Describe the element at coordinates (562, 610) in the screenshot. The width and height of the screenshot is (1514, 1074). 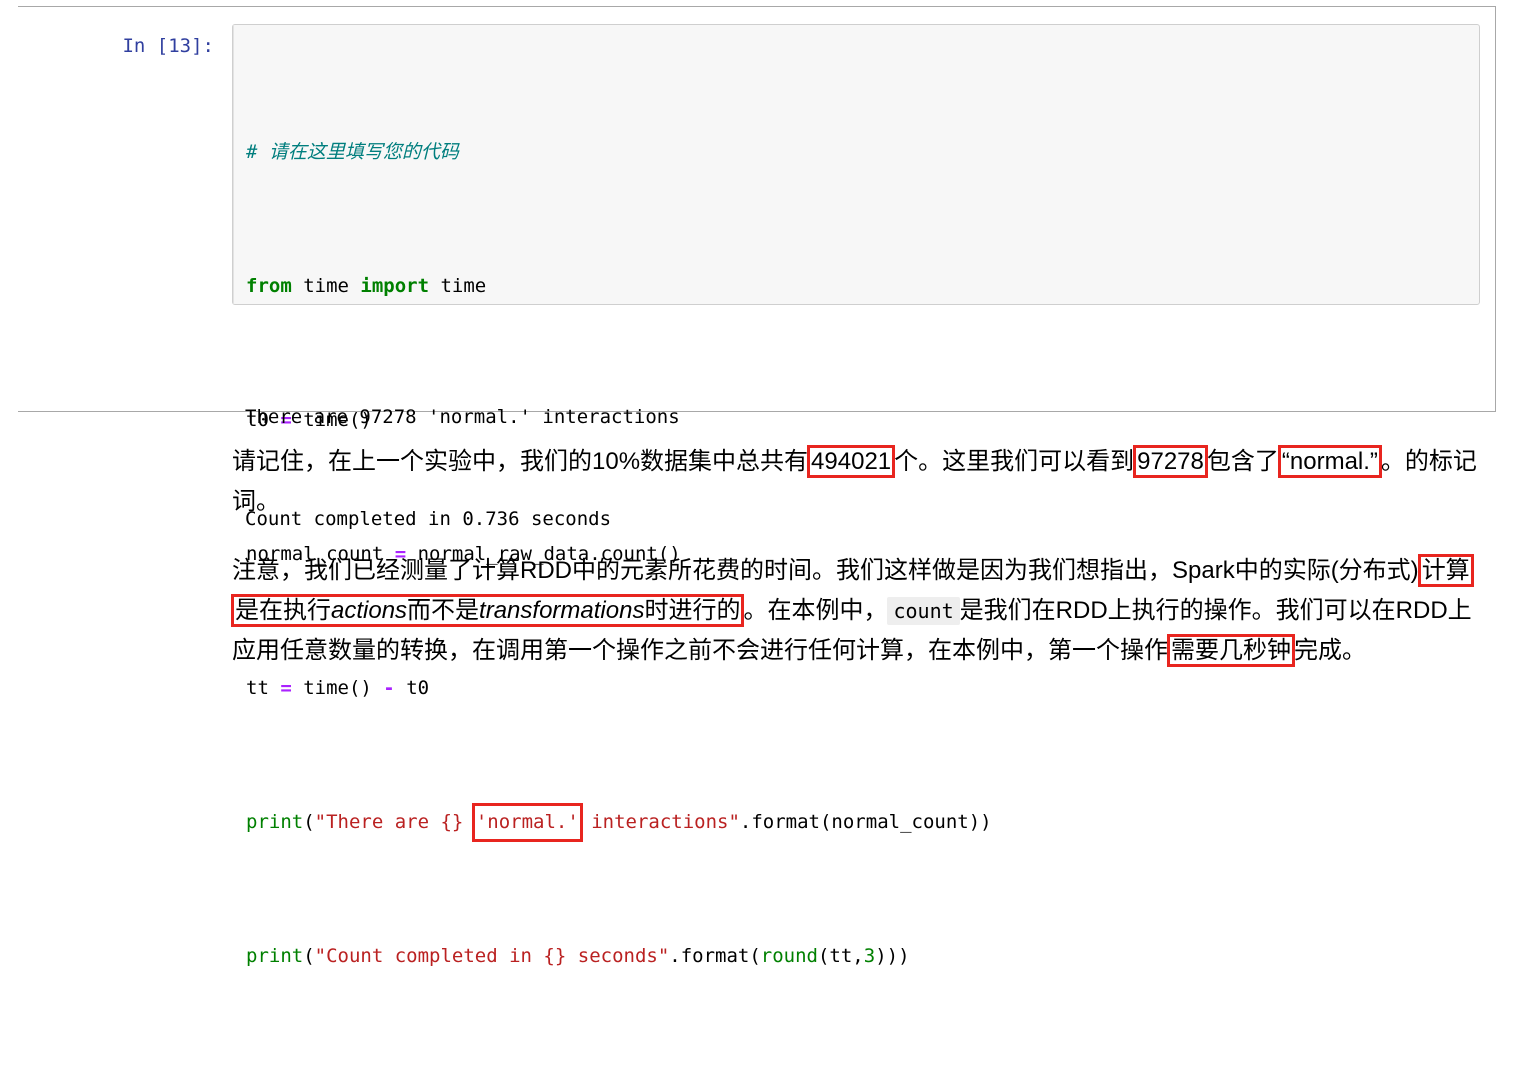
I see `emphasis-transformations: transformations` at that location.